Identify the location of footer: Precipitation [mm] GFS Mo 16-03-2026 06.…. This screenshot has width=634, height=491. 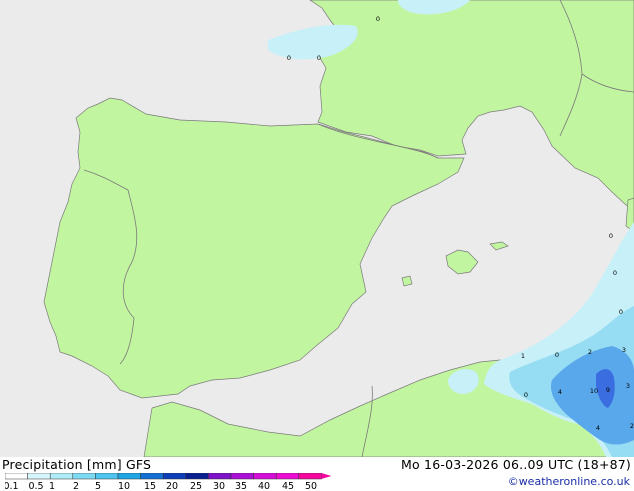
(317, 474).